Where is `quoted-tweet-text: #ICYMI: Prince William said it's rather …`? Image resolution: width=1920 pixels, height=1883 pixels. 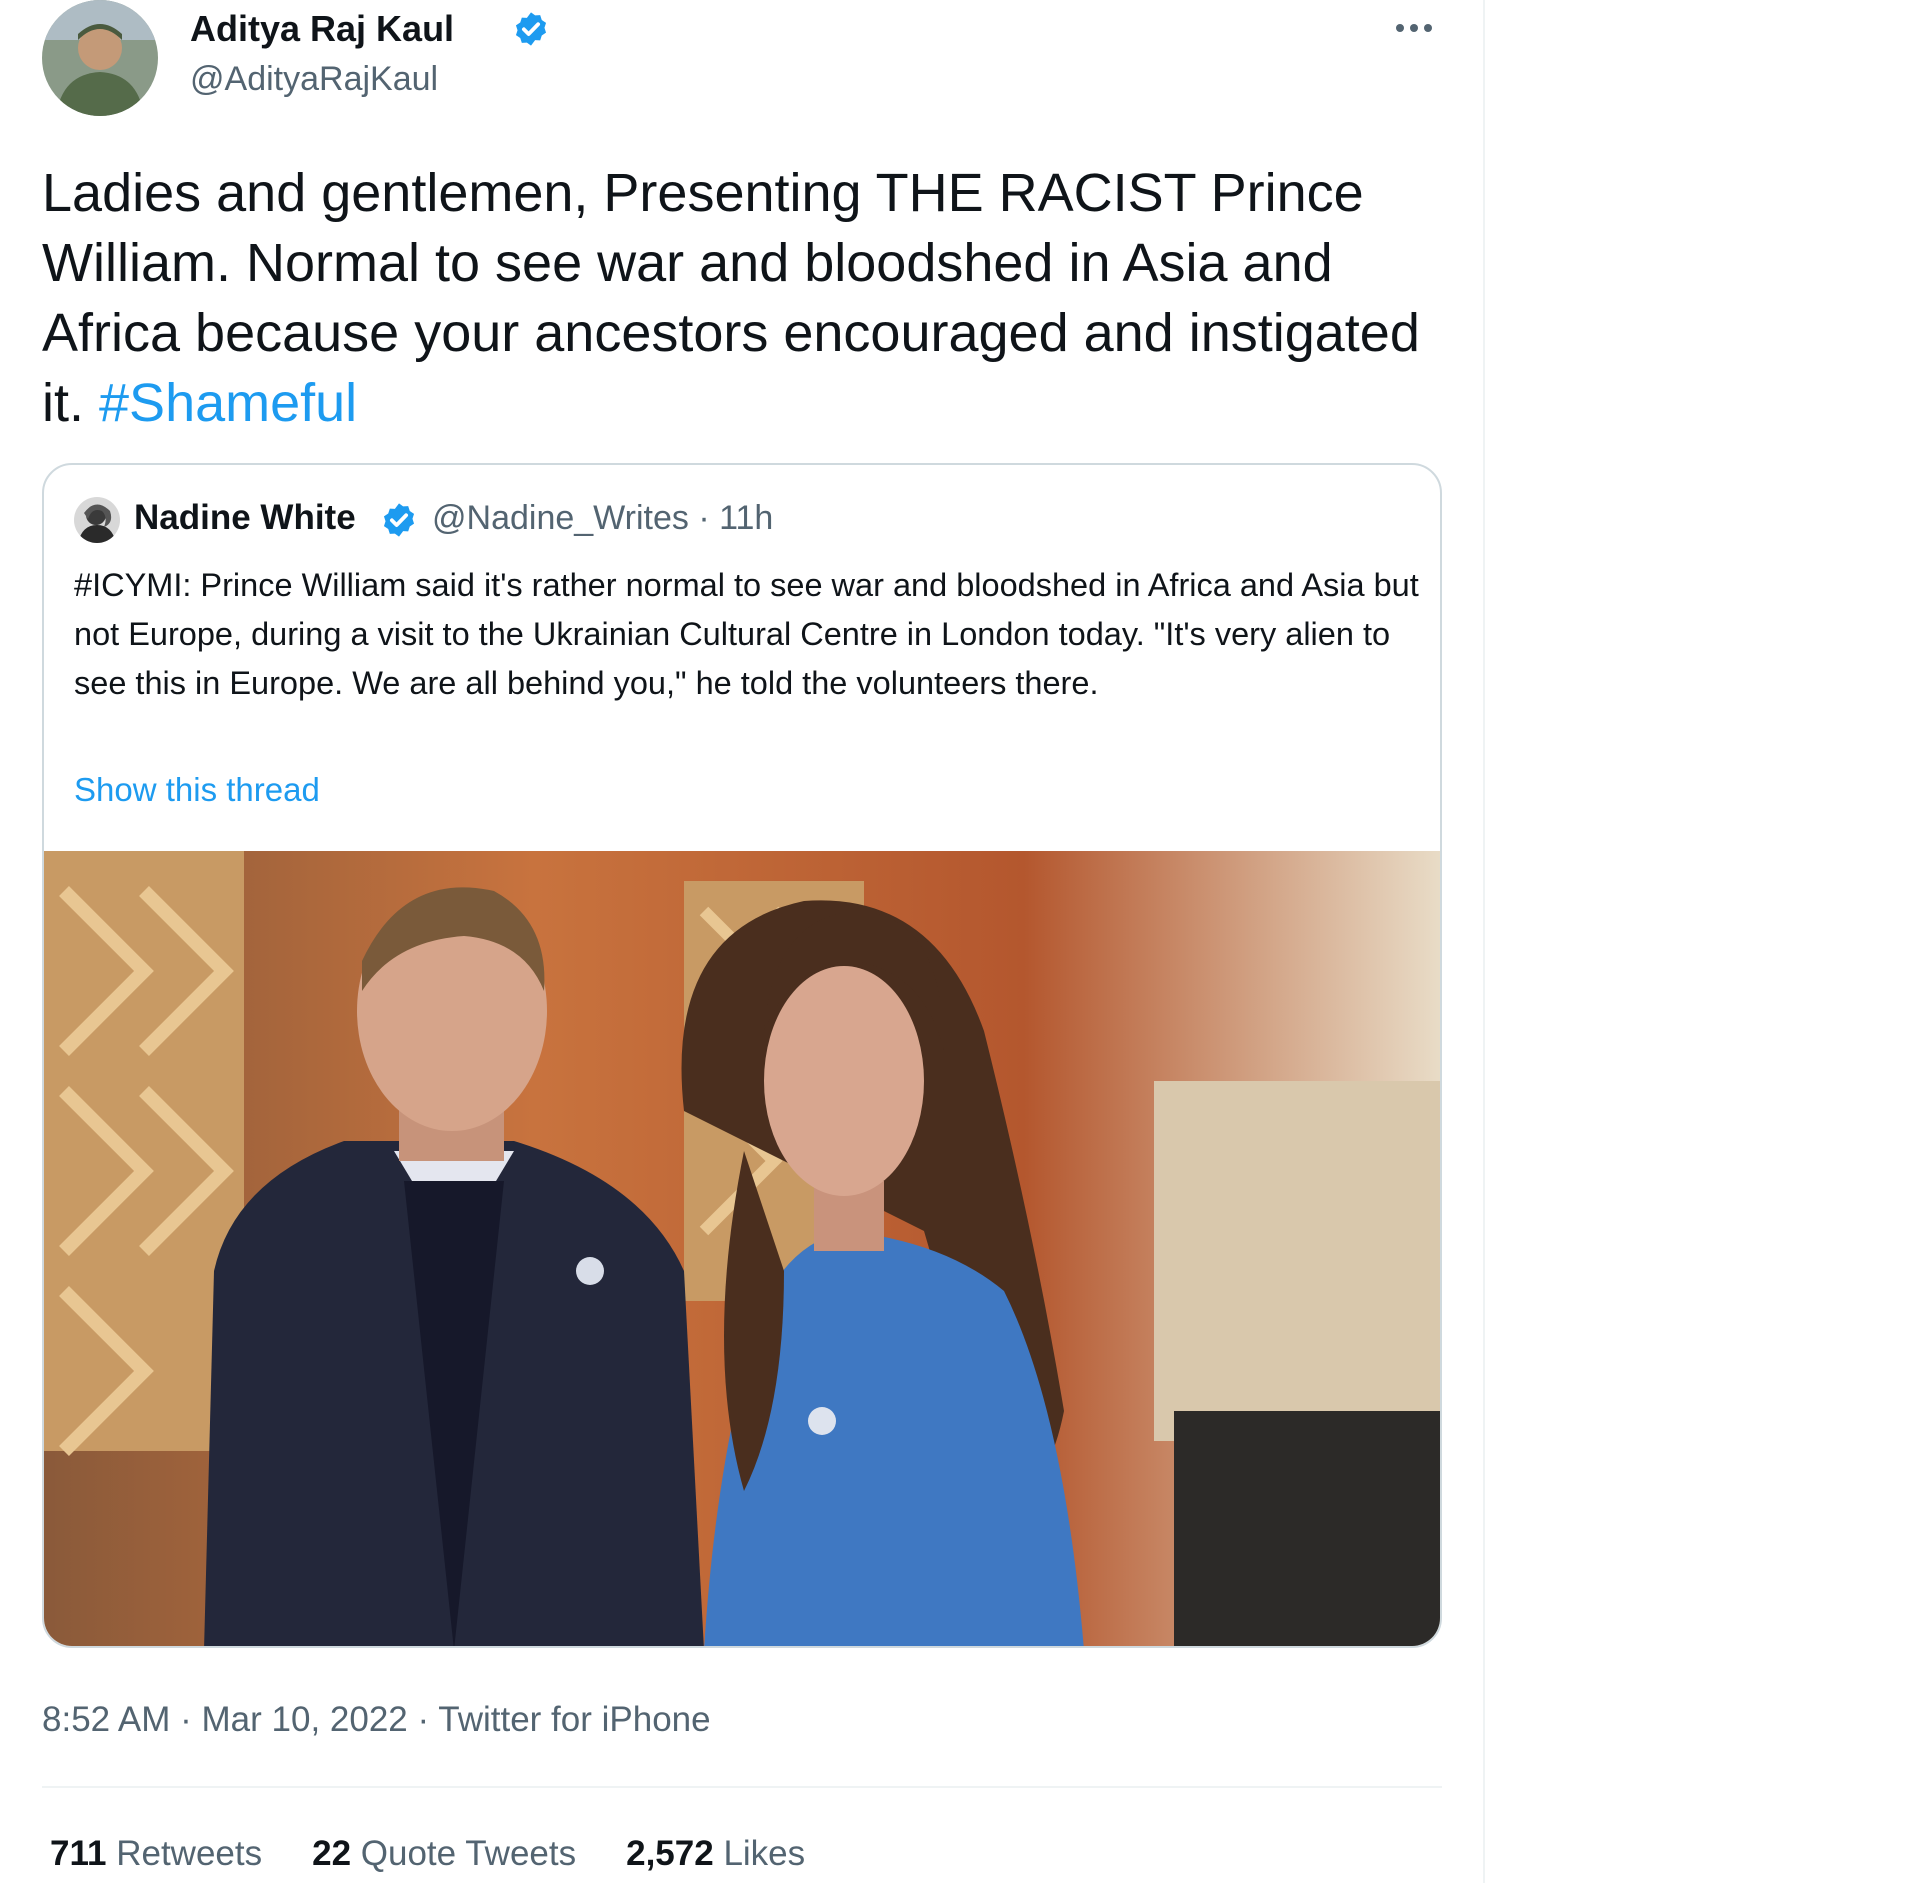 quoted-tweet-text: #ICYMI: Prince William said it's rather … is located at coordinates (746, 634).